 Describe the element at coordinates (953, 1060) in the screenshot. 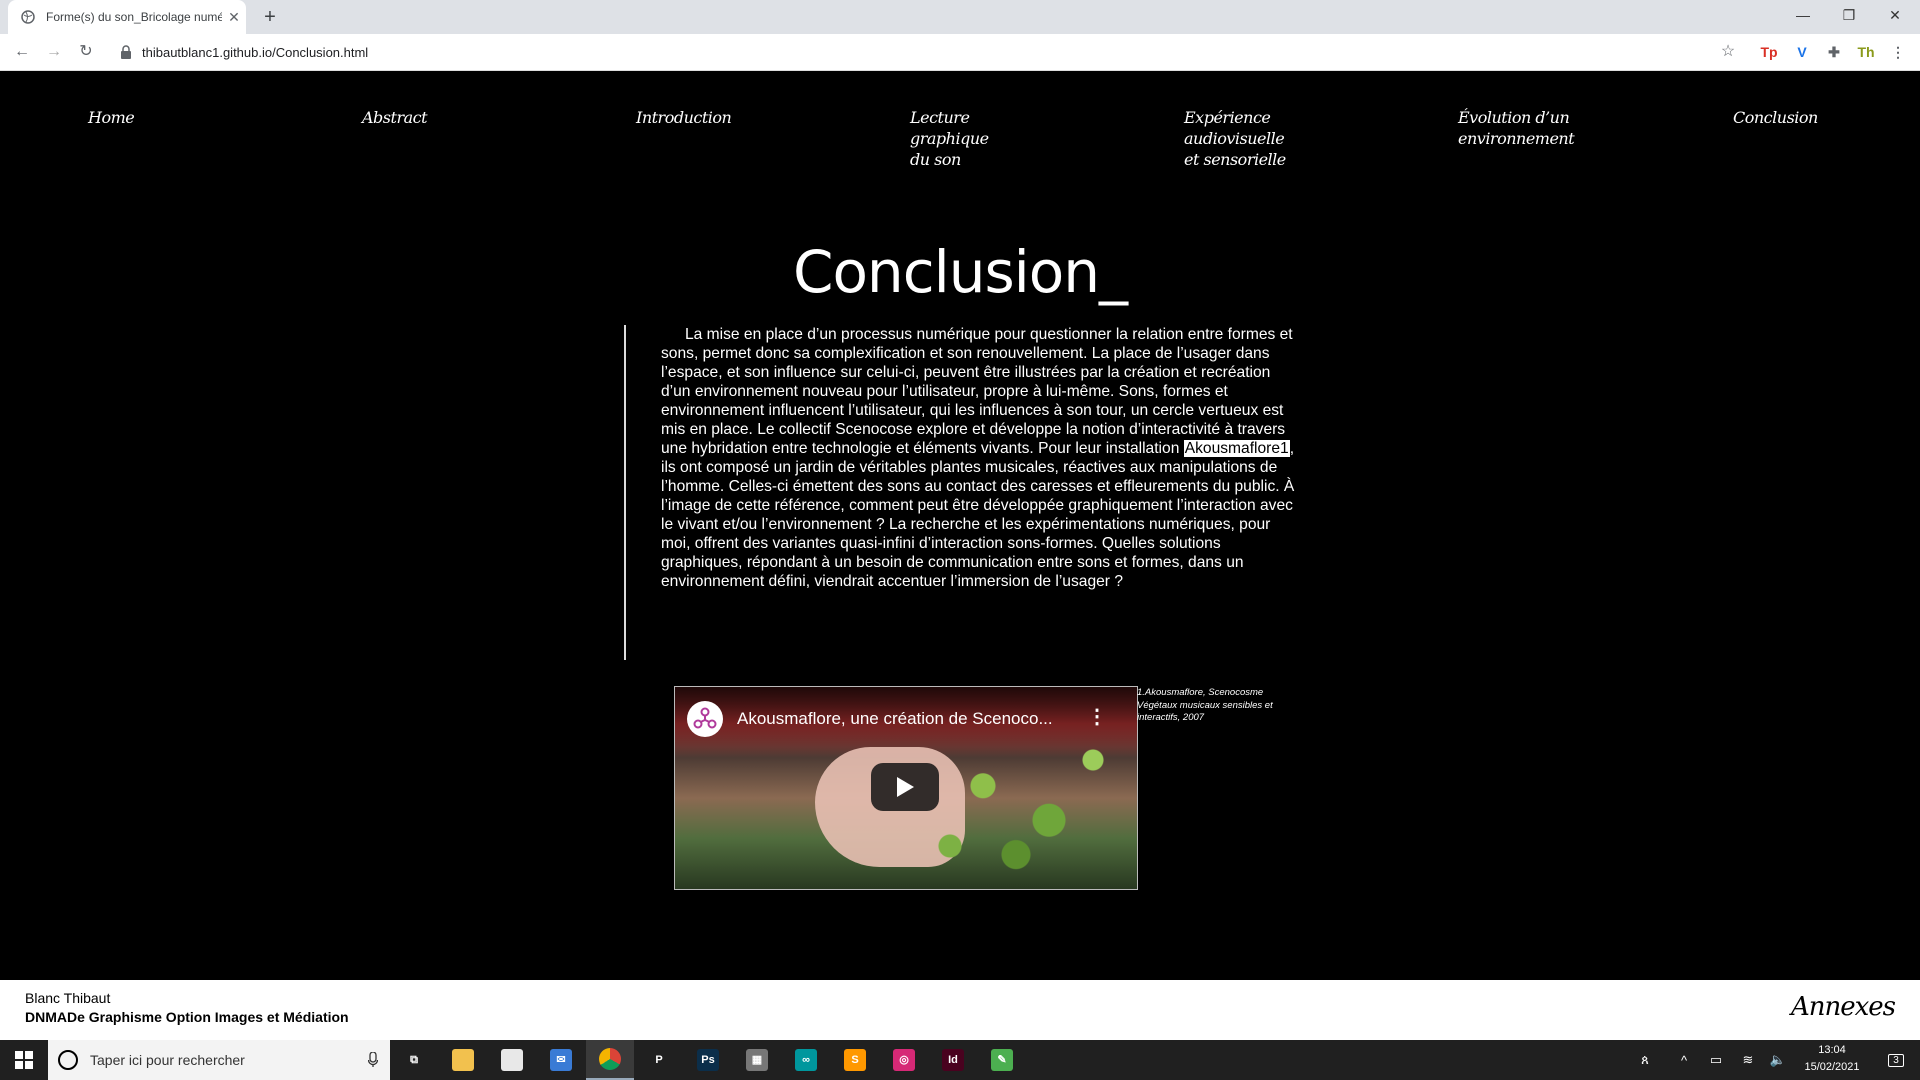

I see `indesign-icon: Id` at that location.